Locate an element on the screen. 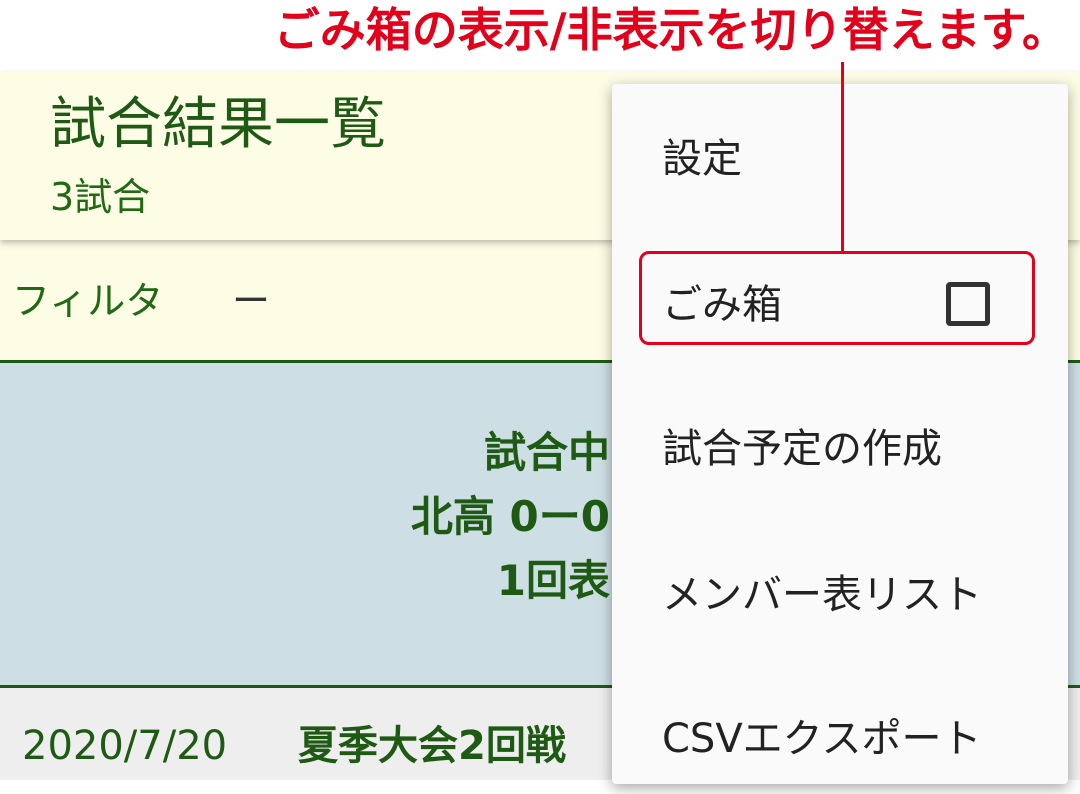 This screenshot has width=1080, height=794. menu-item-csv-export: CSVエクスポート is located at coordinates (840, 734).